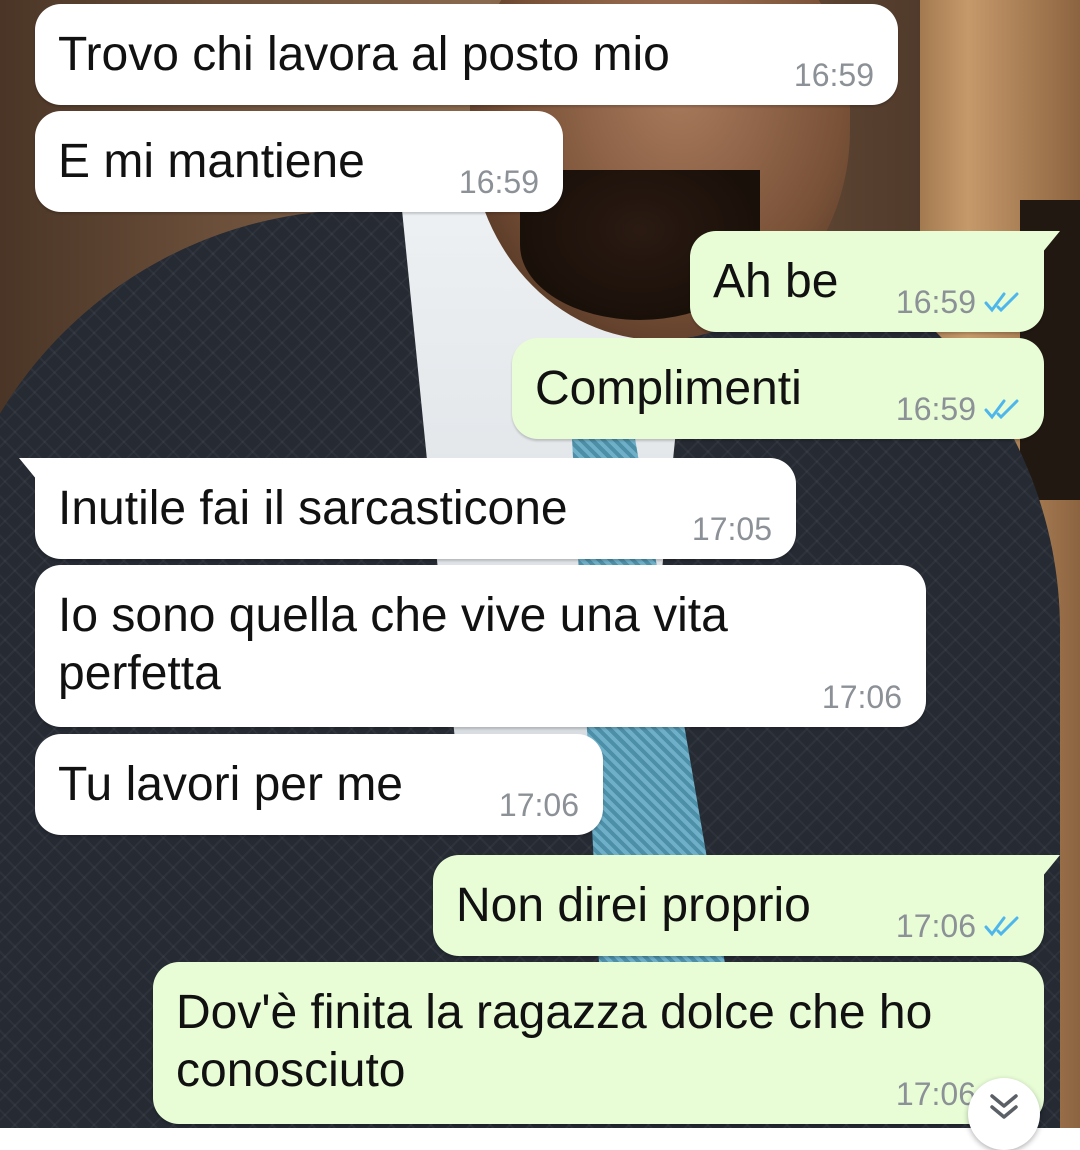 This screenshot has width=1080, height=1150. Describe the element at coordinates (319, 784) in the screenshot. I see `message-bubble-incoming: Tu lavori per me 17:06` at that location.